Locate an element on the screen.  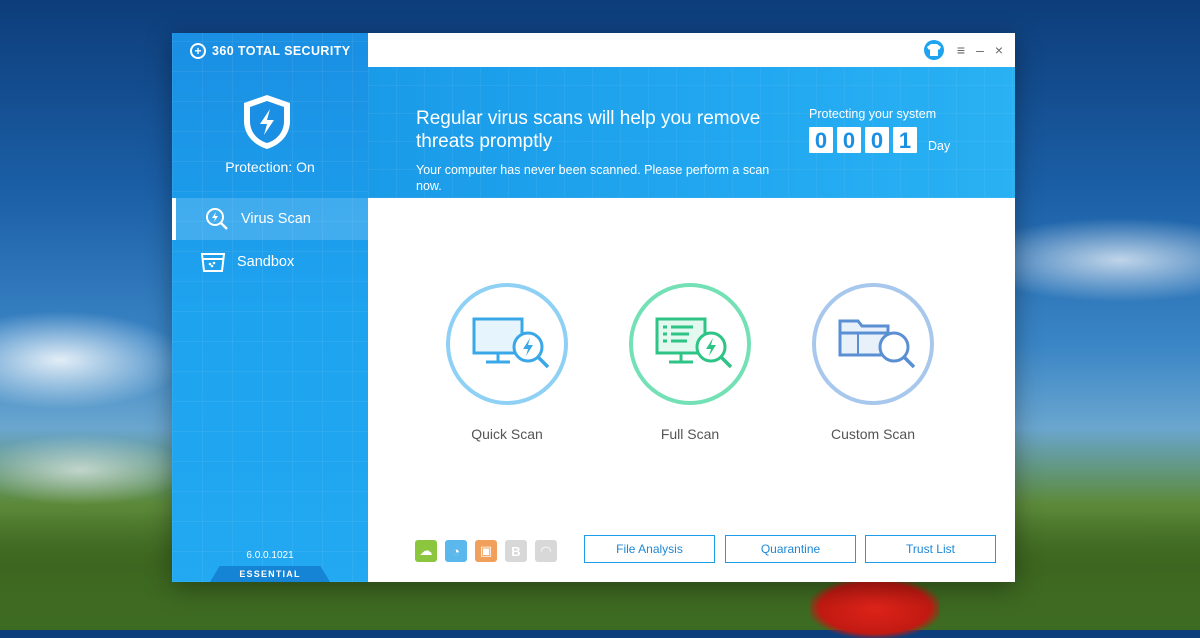
logo-text: 360 TOTAL SECURITY is located at coordinates (281, 51).